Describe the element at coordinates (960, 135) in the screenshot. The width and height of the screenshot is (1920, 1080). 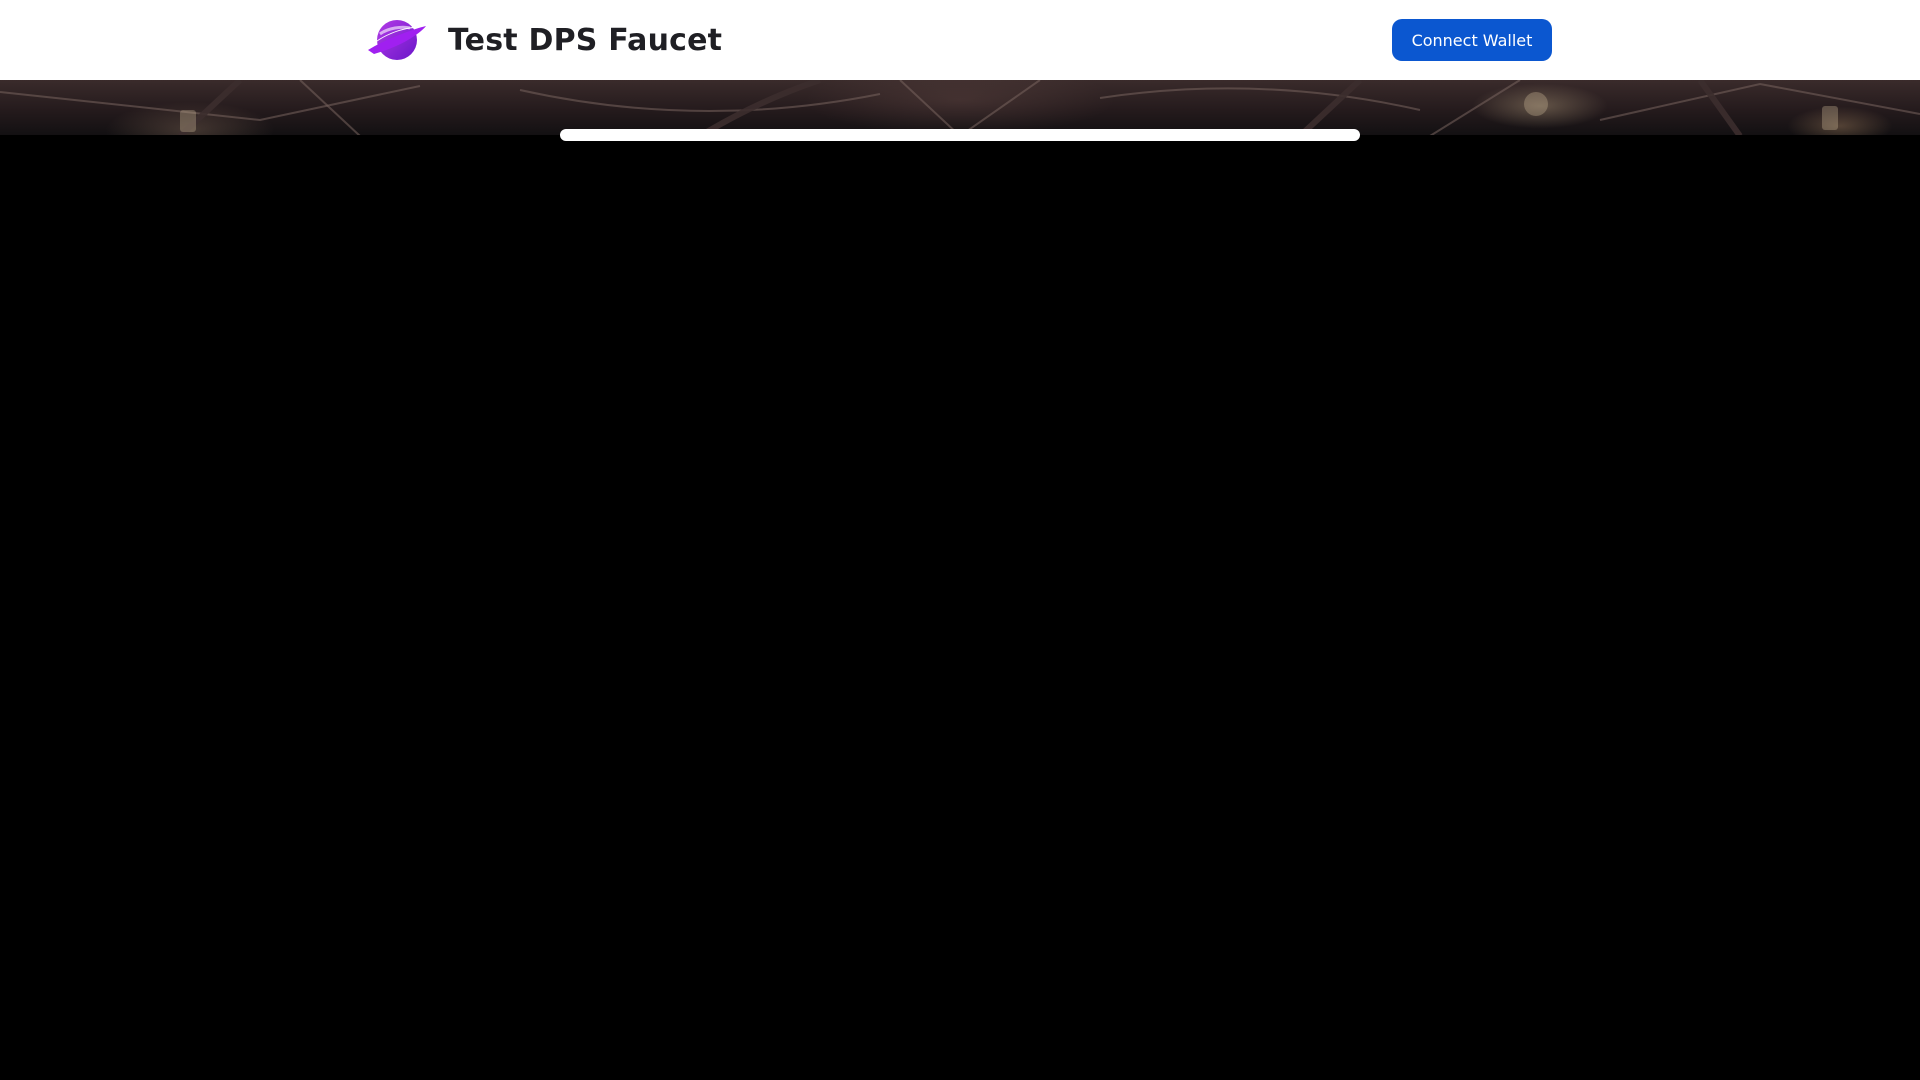
I see `faucet-card` at that location.